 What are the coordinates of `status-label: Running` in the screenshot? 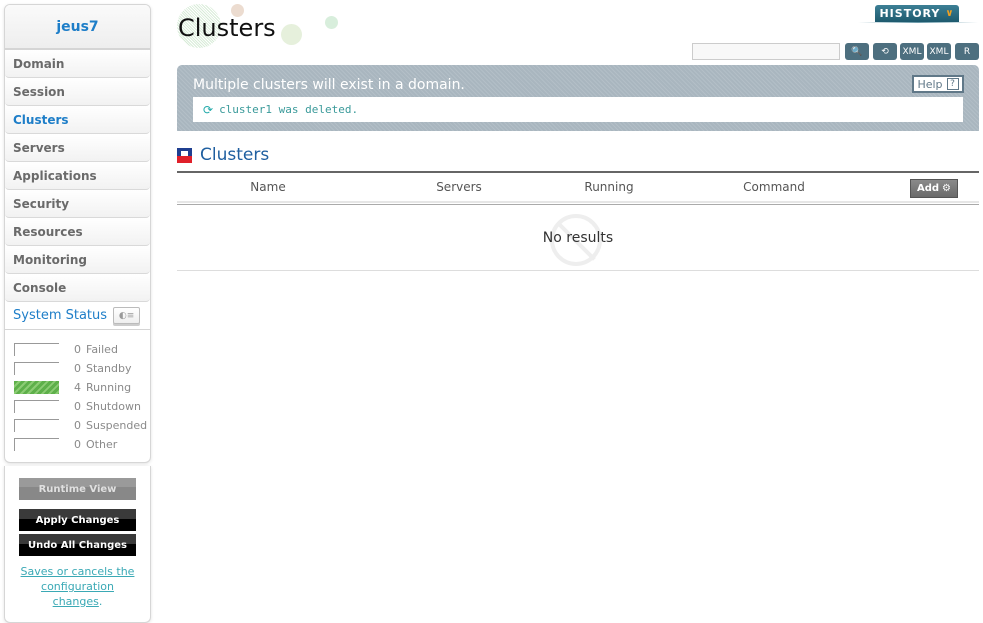 It's located at (109, 387).